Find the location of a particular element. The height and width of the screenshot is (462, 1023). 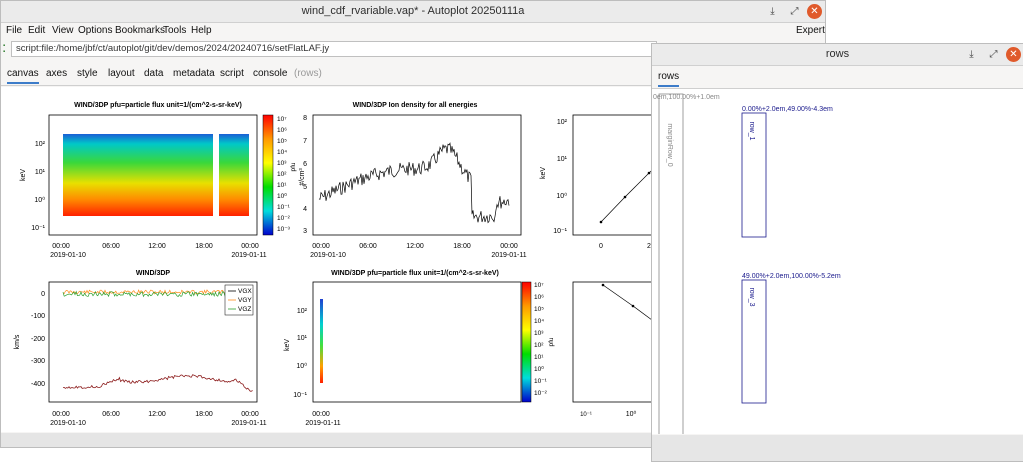

plot-2-ytick: 4 is located at coordinates (305, 209).